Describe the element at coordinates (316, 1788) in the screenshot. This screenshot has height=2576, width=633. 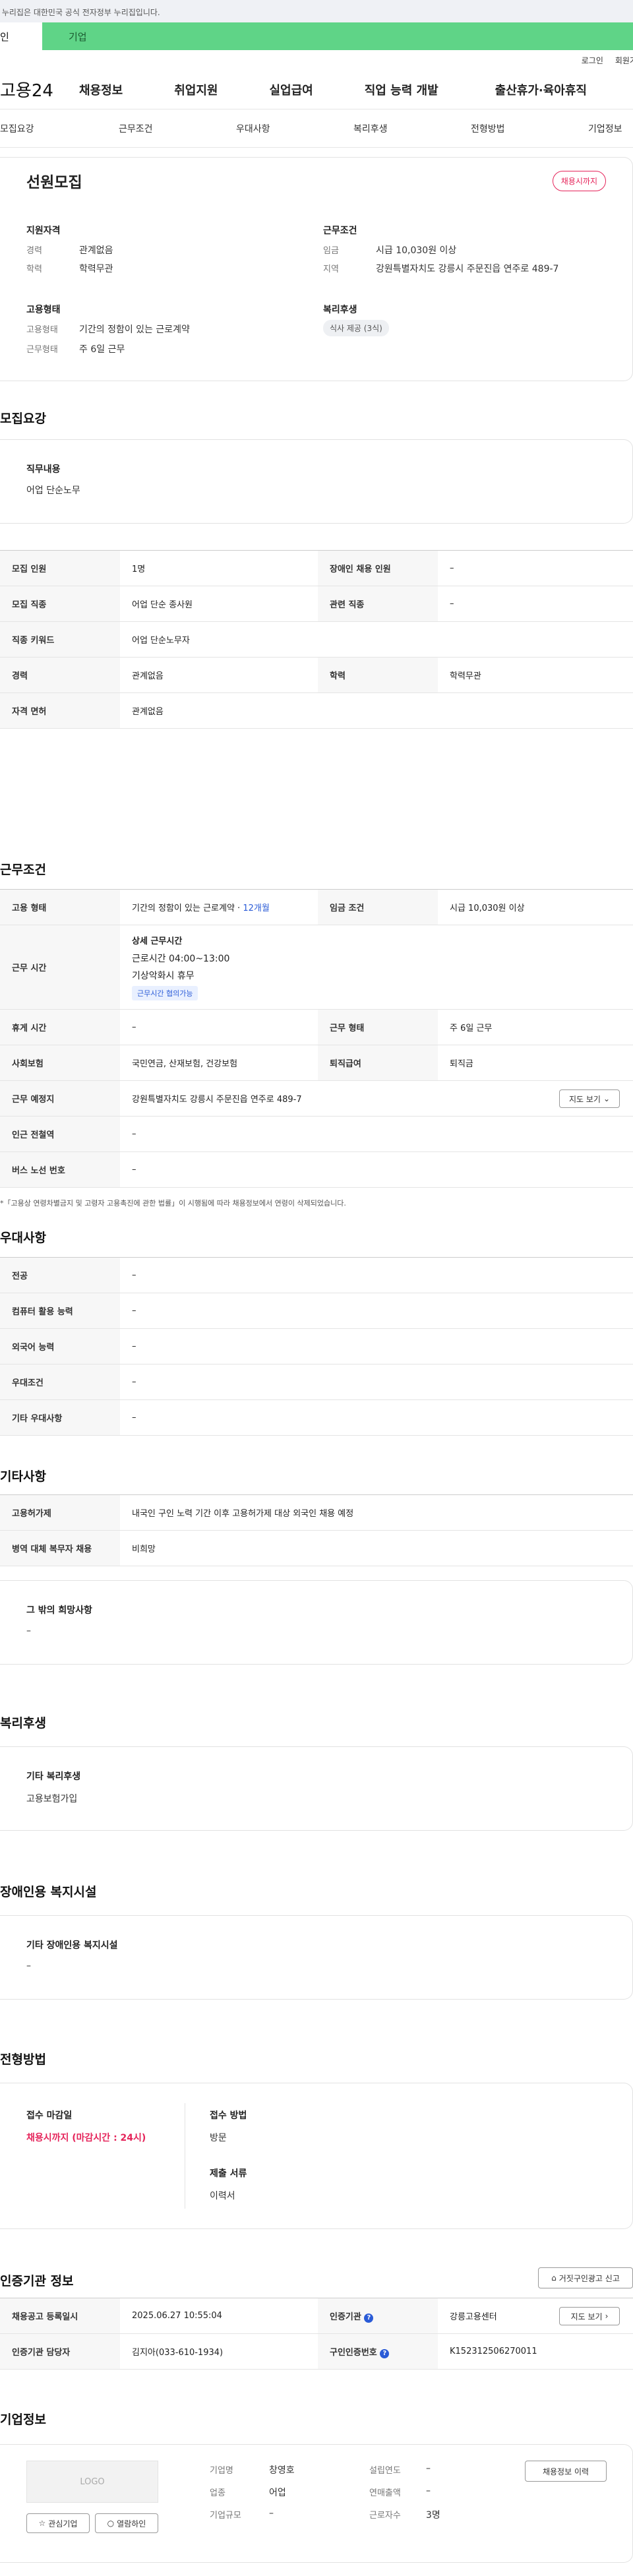
I see `welfare-card: 기타 복리후생 고용보험가입` at that location.